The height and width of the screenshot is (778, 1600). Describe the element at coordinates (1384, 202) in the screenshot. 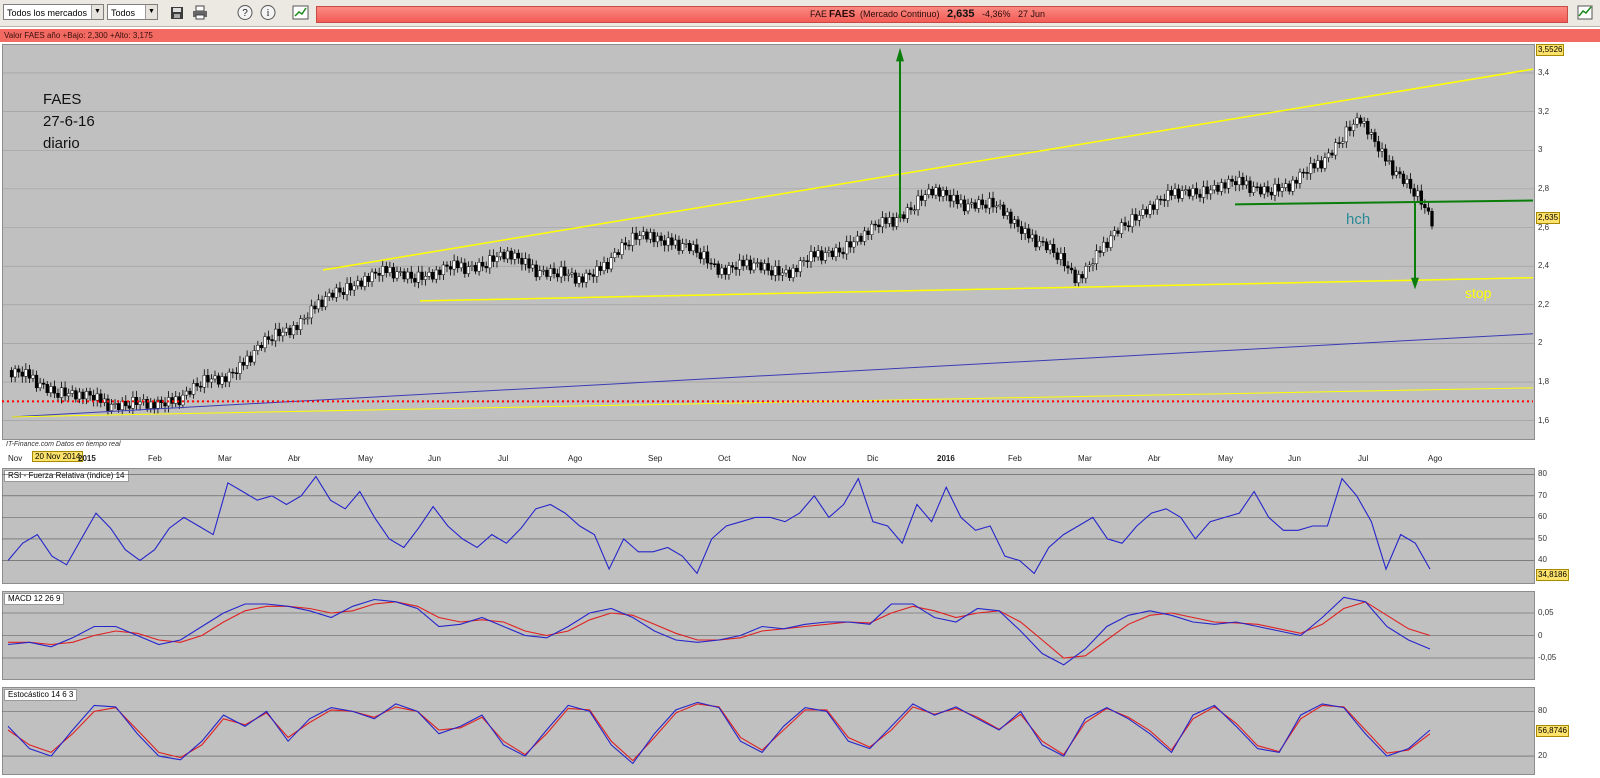

I see `trendline-neckline` at that location.